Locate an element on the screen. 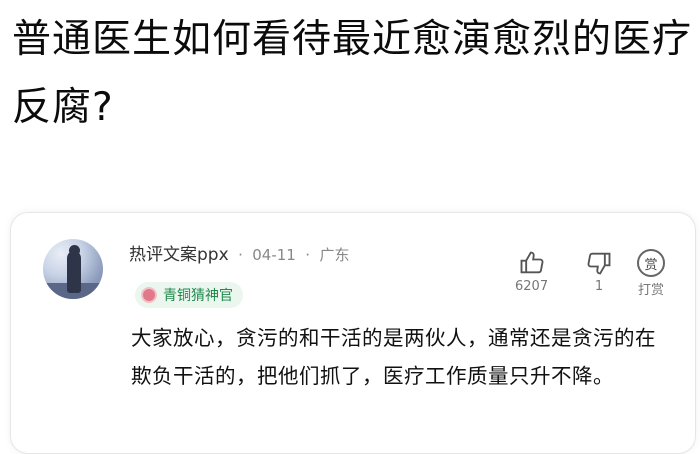  avatar-head is located at coordinates (74, 250).